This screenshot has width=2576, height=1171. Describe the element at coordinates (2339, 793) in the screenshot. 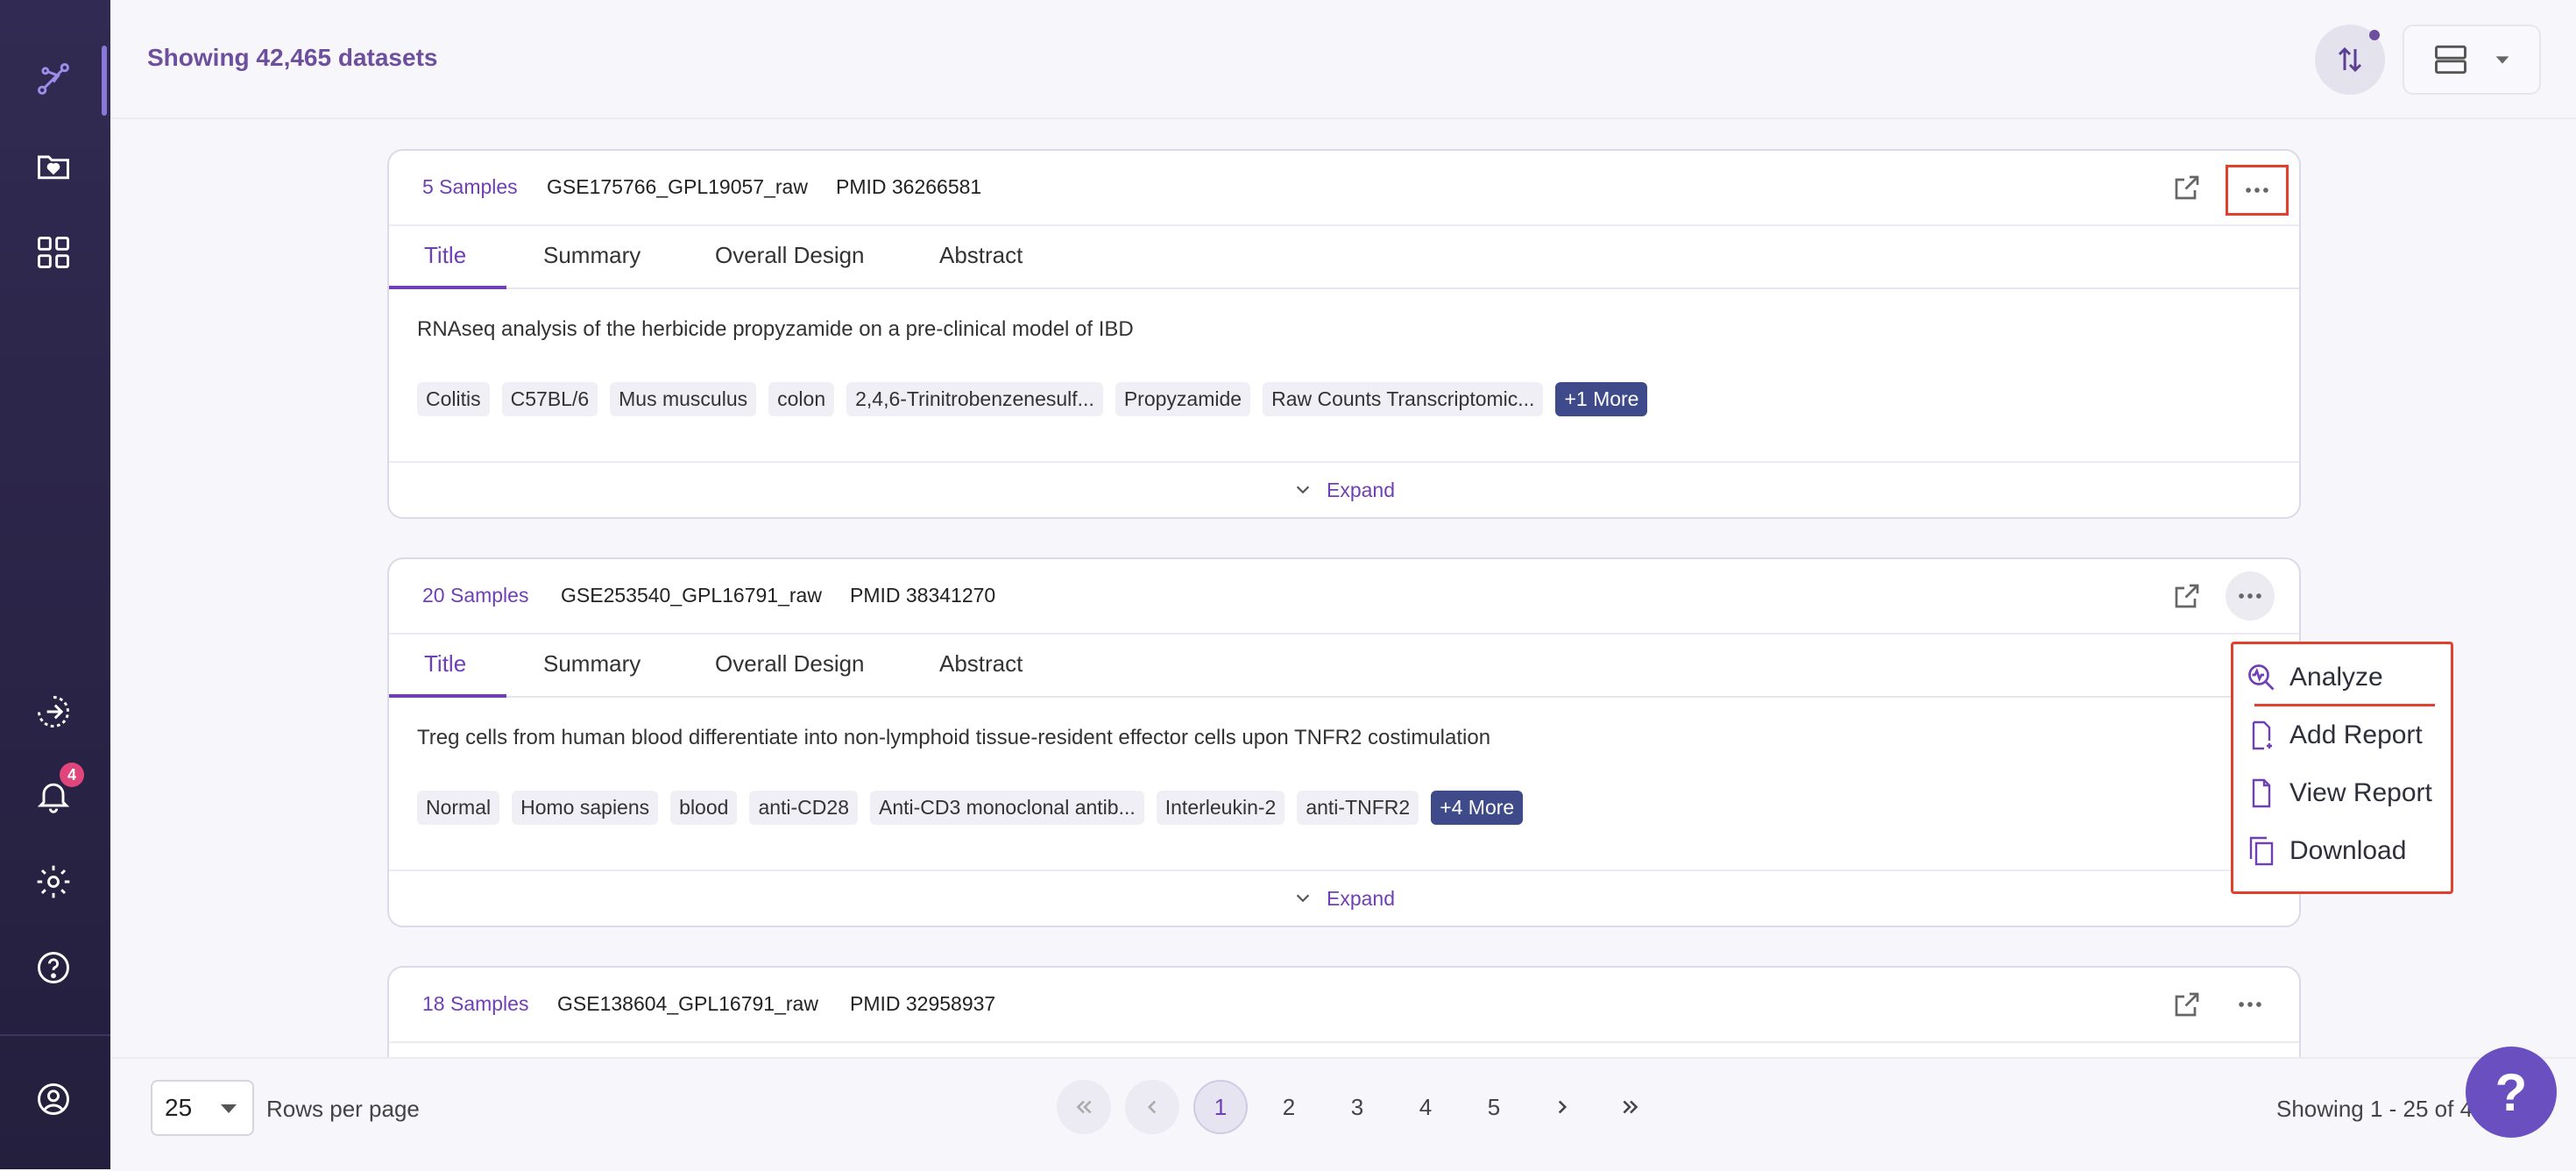

I see `menu-item-view-report: View Report` at that location.